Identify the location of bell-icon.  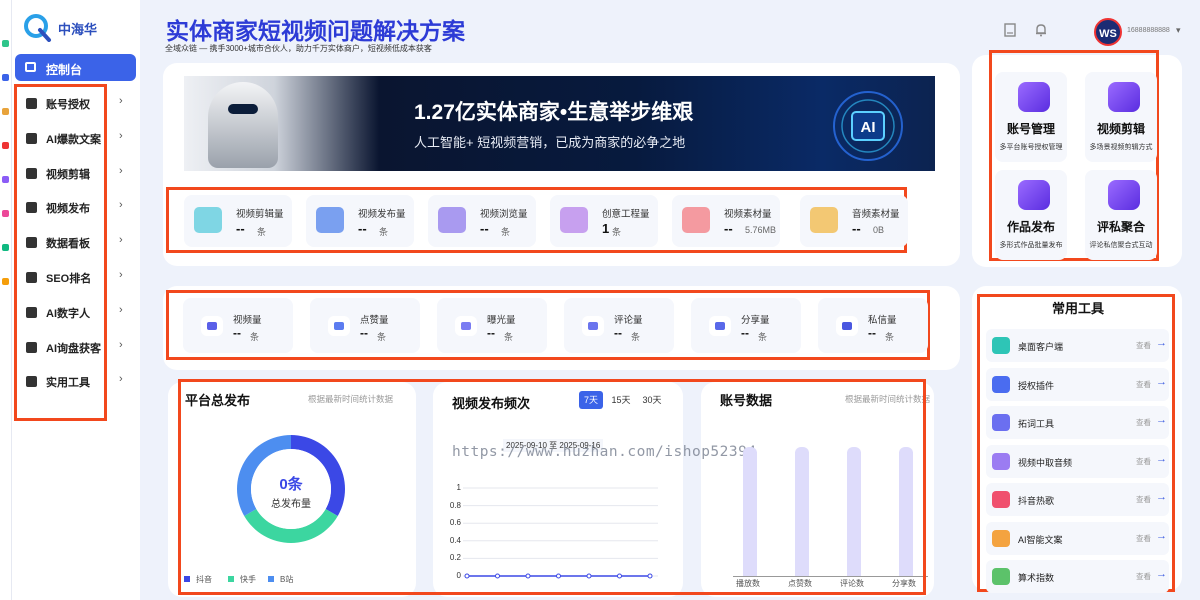
(1041, 30).